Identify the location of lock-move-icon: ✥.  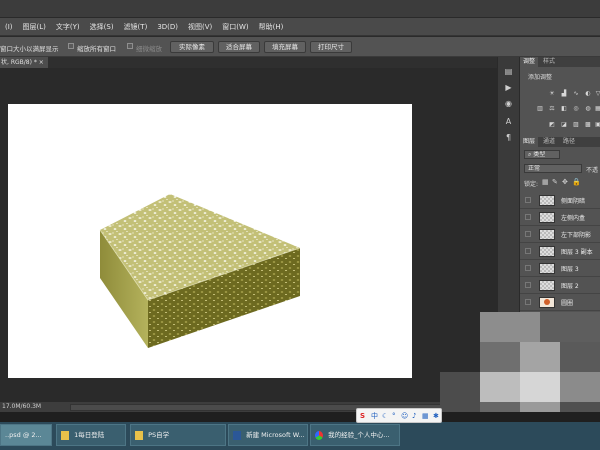
(565, 182).